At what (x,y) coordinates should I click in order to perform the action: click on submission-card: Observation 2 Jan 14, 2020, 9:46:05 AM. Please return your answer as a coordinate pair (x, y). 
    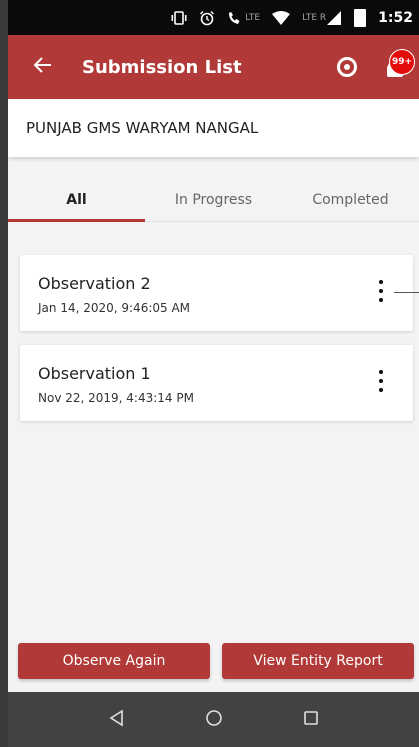
    Looking at the image, I should click on (216, 293).